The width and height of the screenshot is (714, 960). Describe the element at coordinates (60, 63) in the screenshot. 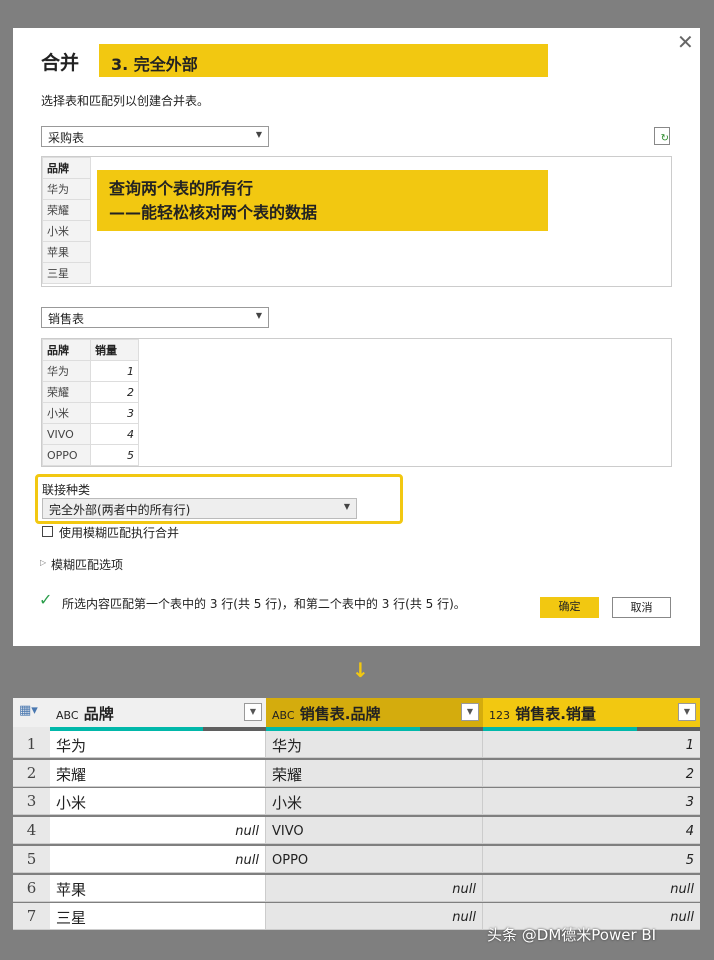

I see `dialog-title: 合并` at that location.